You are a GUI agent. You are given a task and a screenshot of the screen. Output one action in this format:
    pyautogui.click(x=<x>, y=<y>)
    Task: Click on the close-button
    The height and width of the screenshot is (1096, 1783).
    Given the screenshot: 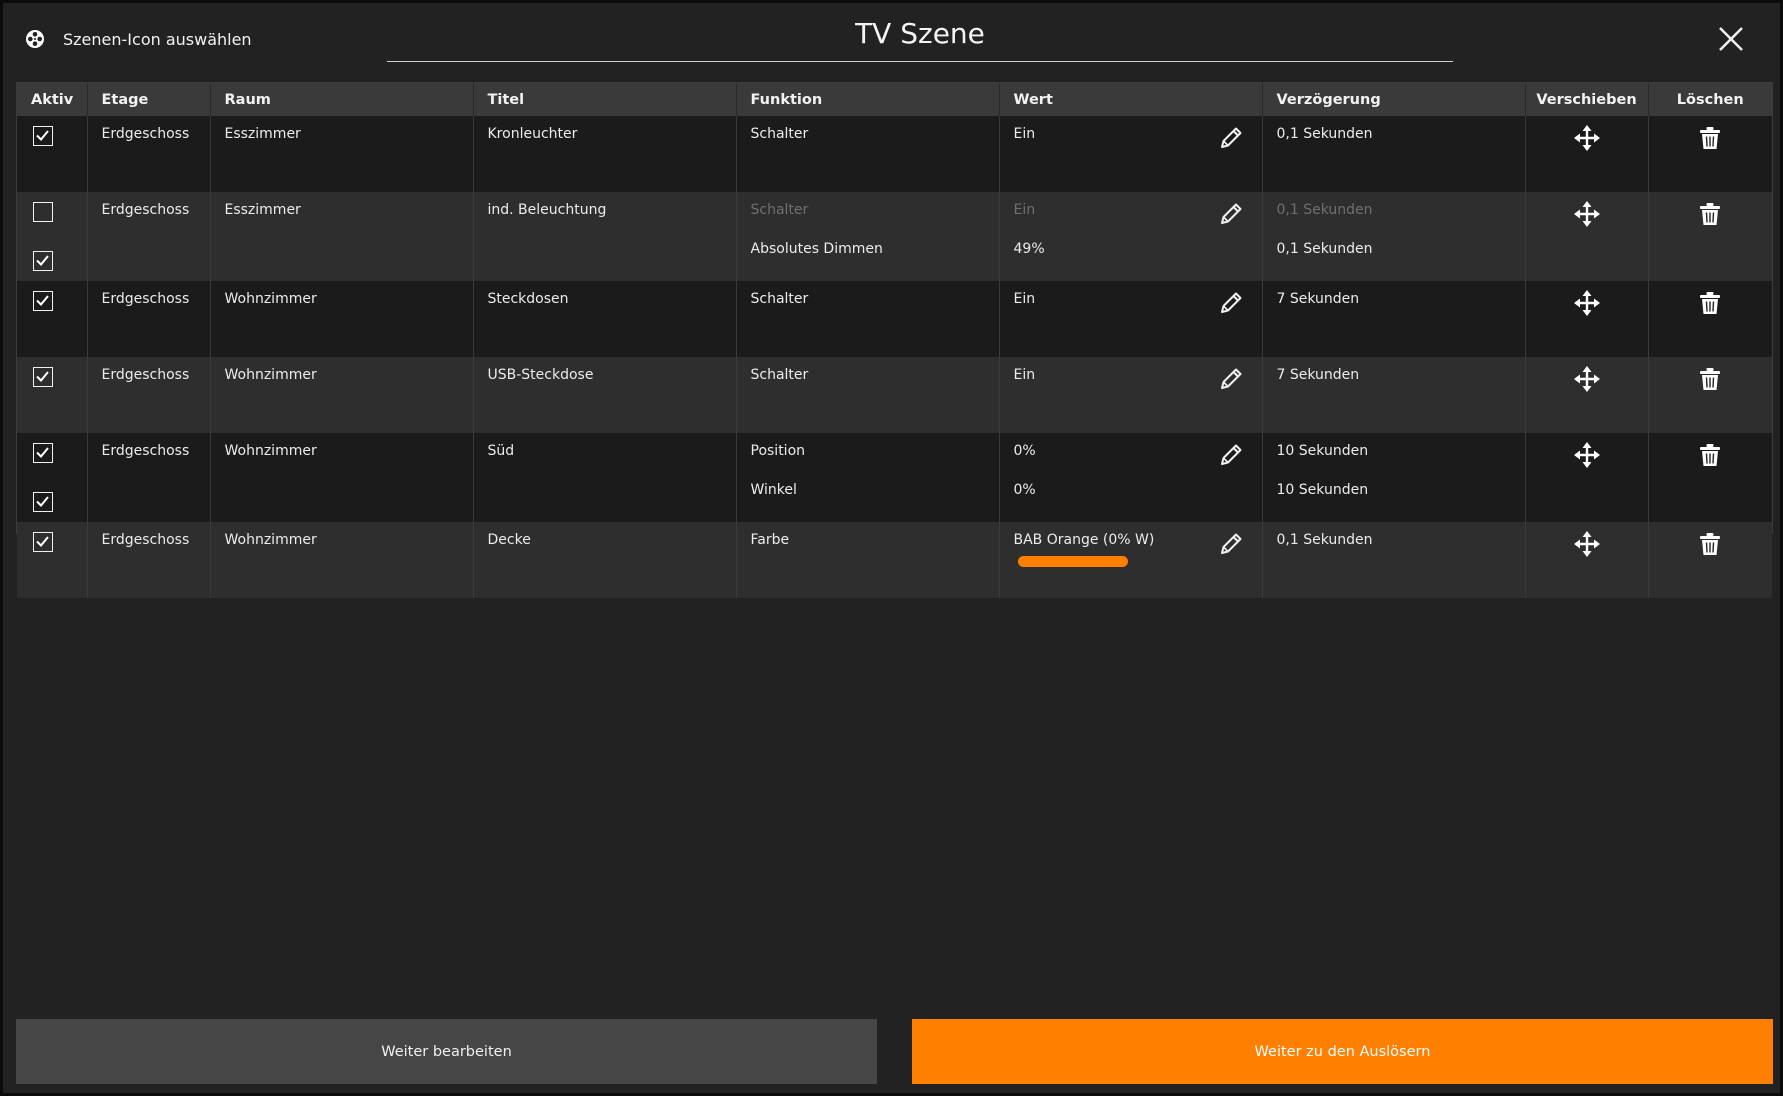 What is the action you would take?
    pyautogui.click(x=1731, y=39)
    